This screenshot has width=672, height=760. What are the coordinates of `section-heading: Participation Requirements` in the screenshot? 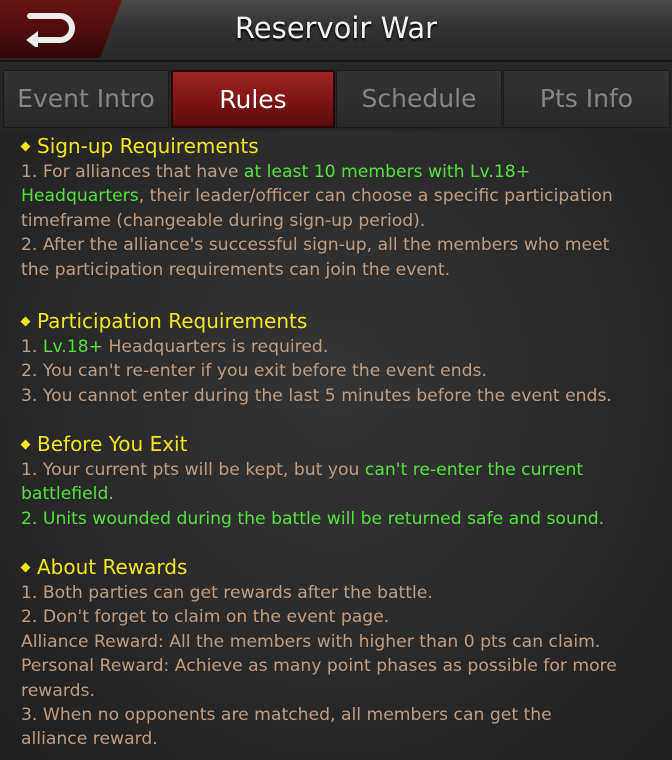 It's located at (340, 321).